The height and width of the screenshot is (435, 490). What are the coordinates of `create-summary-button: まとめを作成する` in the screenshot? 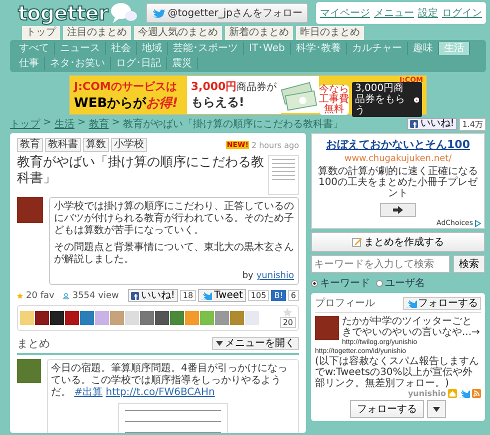 It's located at (398, 242).